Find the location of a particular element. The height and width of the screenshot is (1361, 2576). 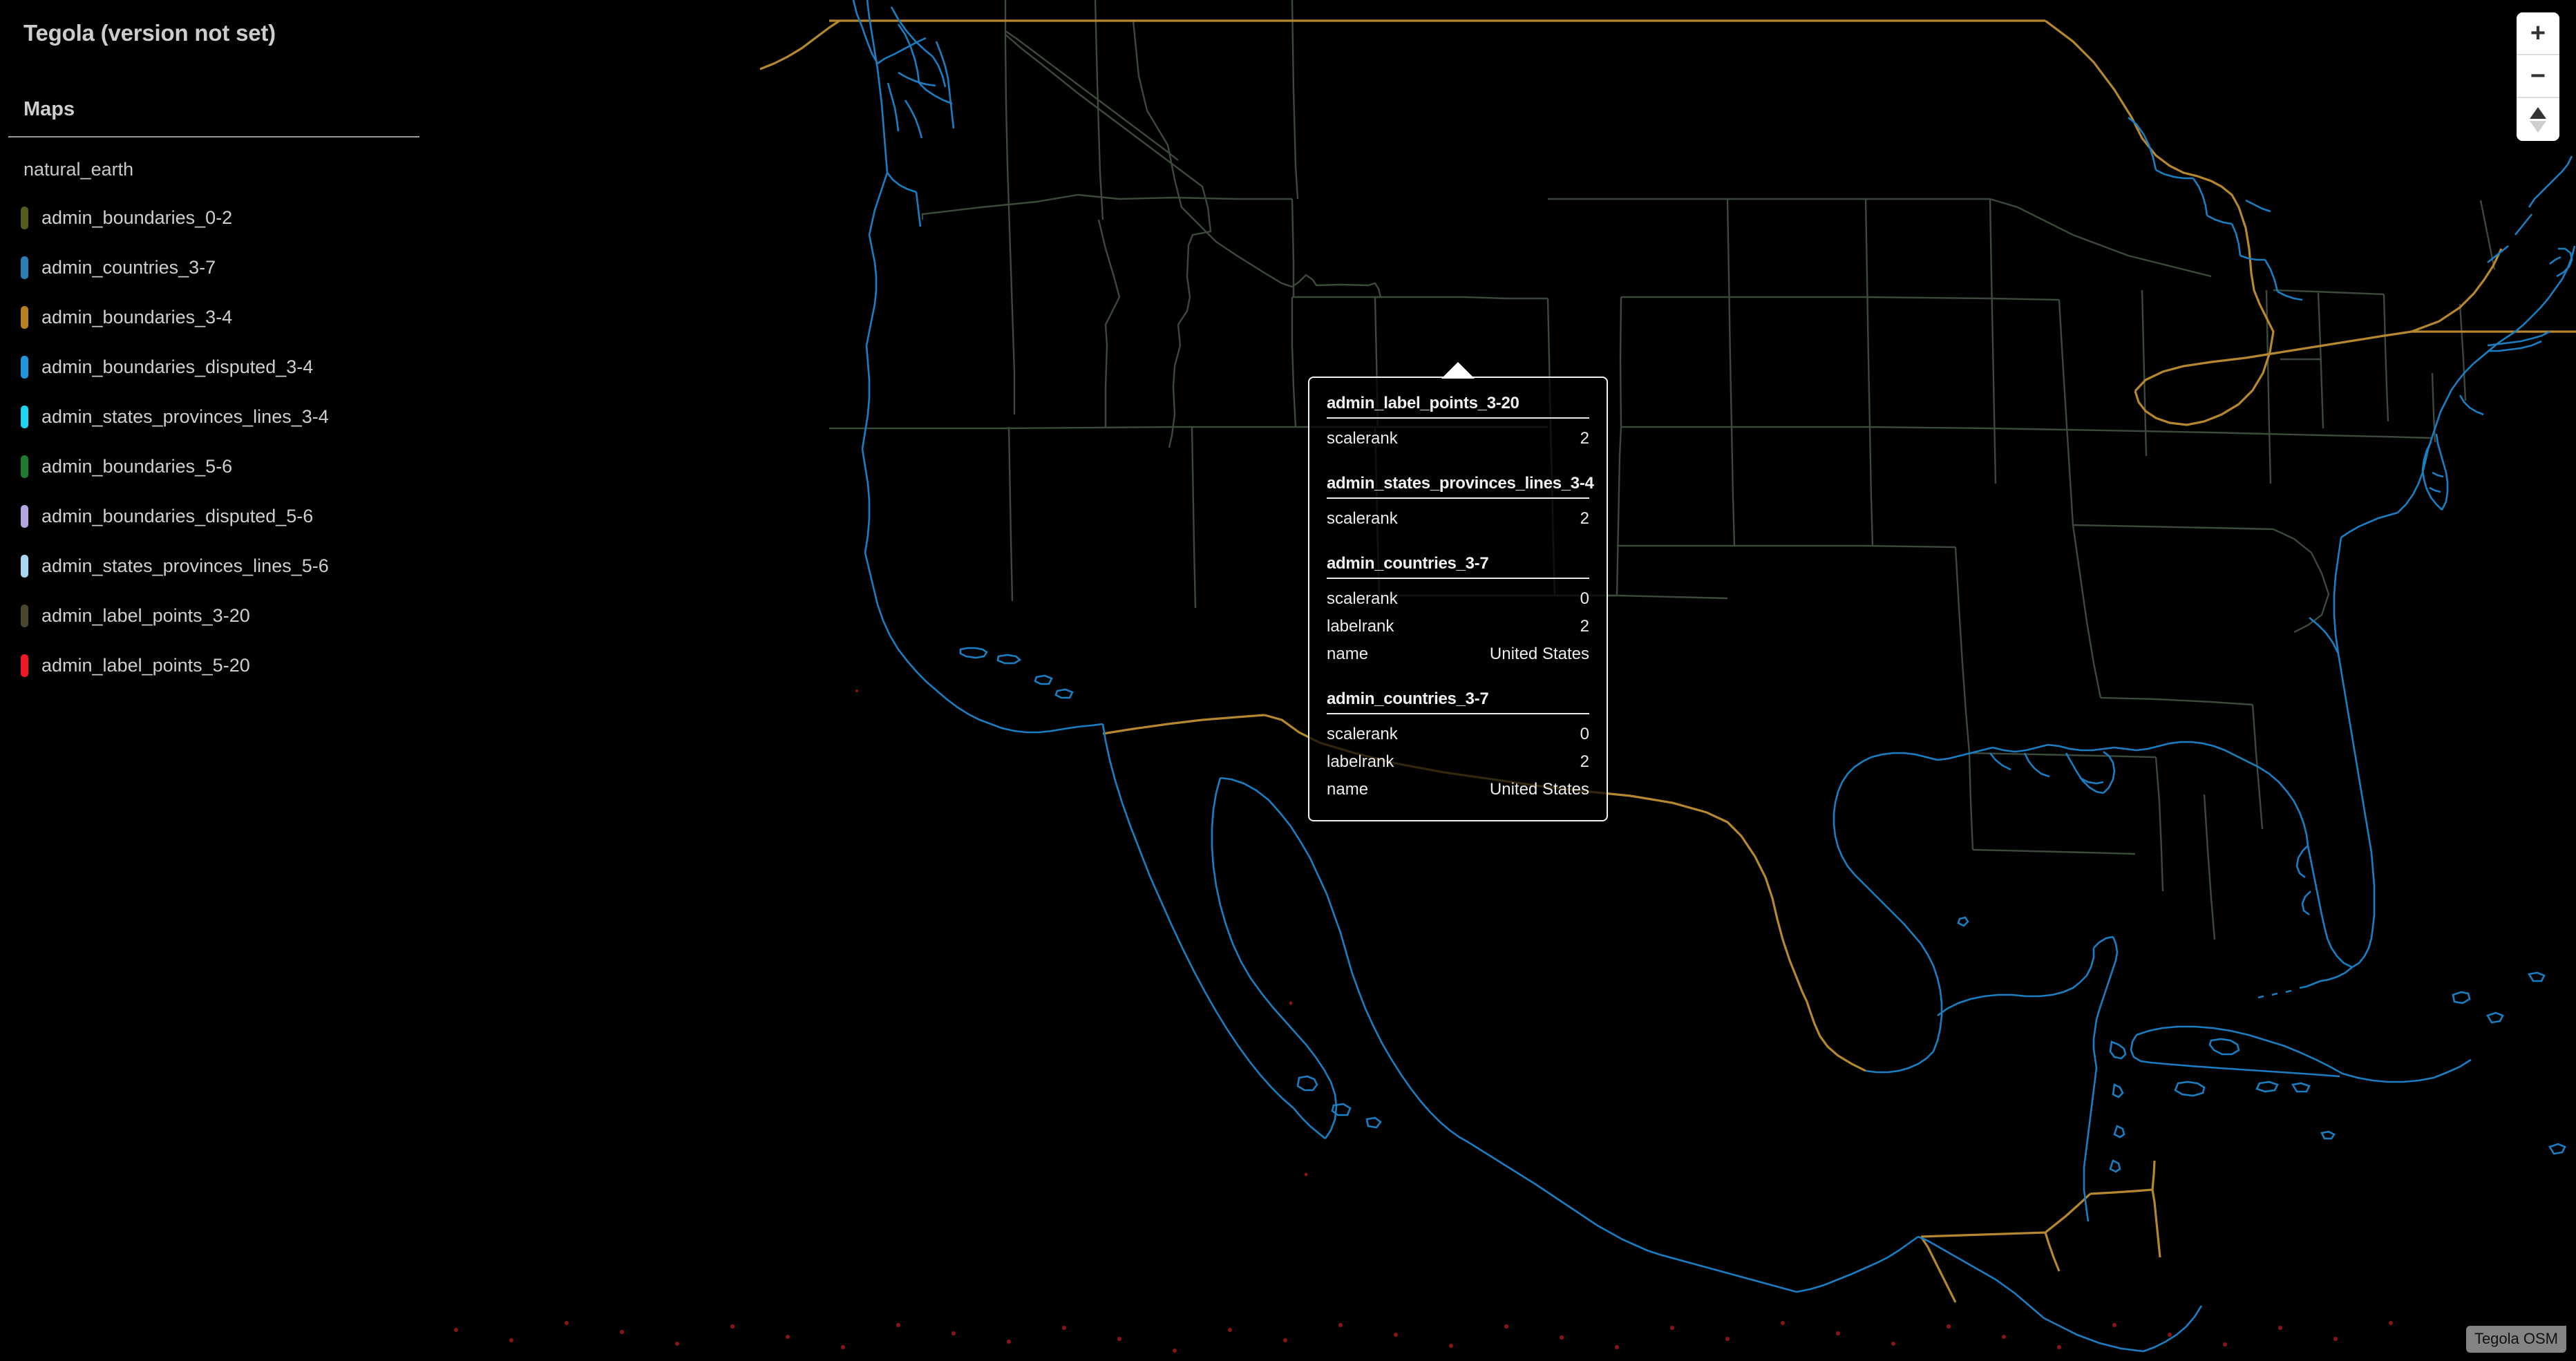

layer-label: admin_states_provinces_lines_3-4 is located at coordinates (185, 416).